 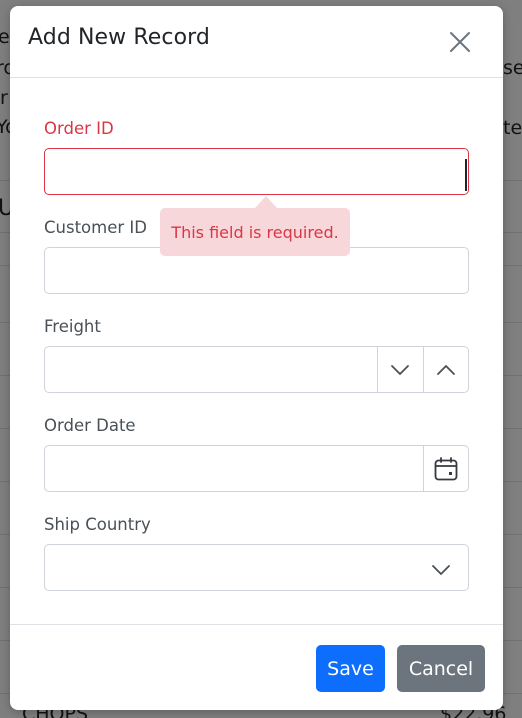 I want to click on text-cursor, so click(x=466, y=175).